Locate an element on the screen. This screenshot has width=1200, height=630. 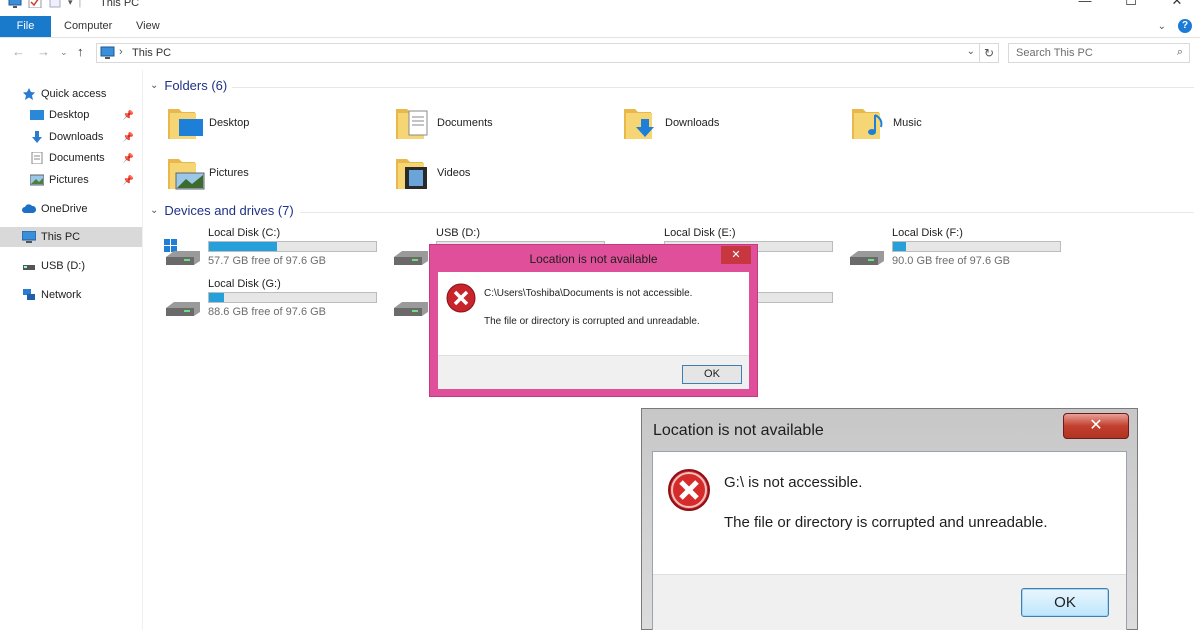
forward-arrow-icon: → is located at coordinates (43, 51).